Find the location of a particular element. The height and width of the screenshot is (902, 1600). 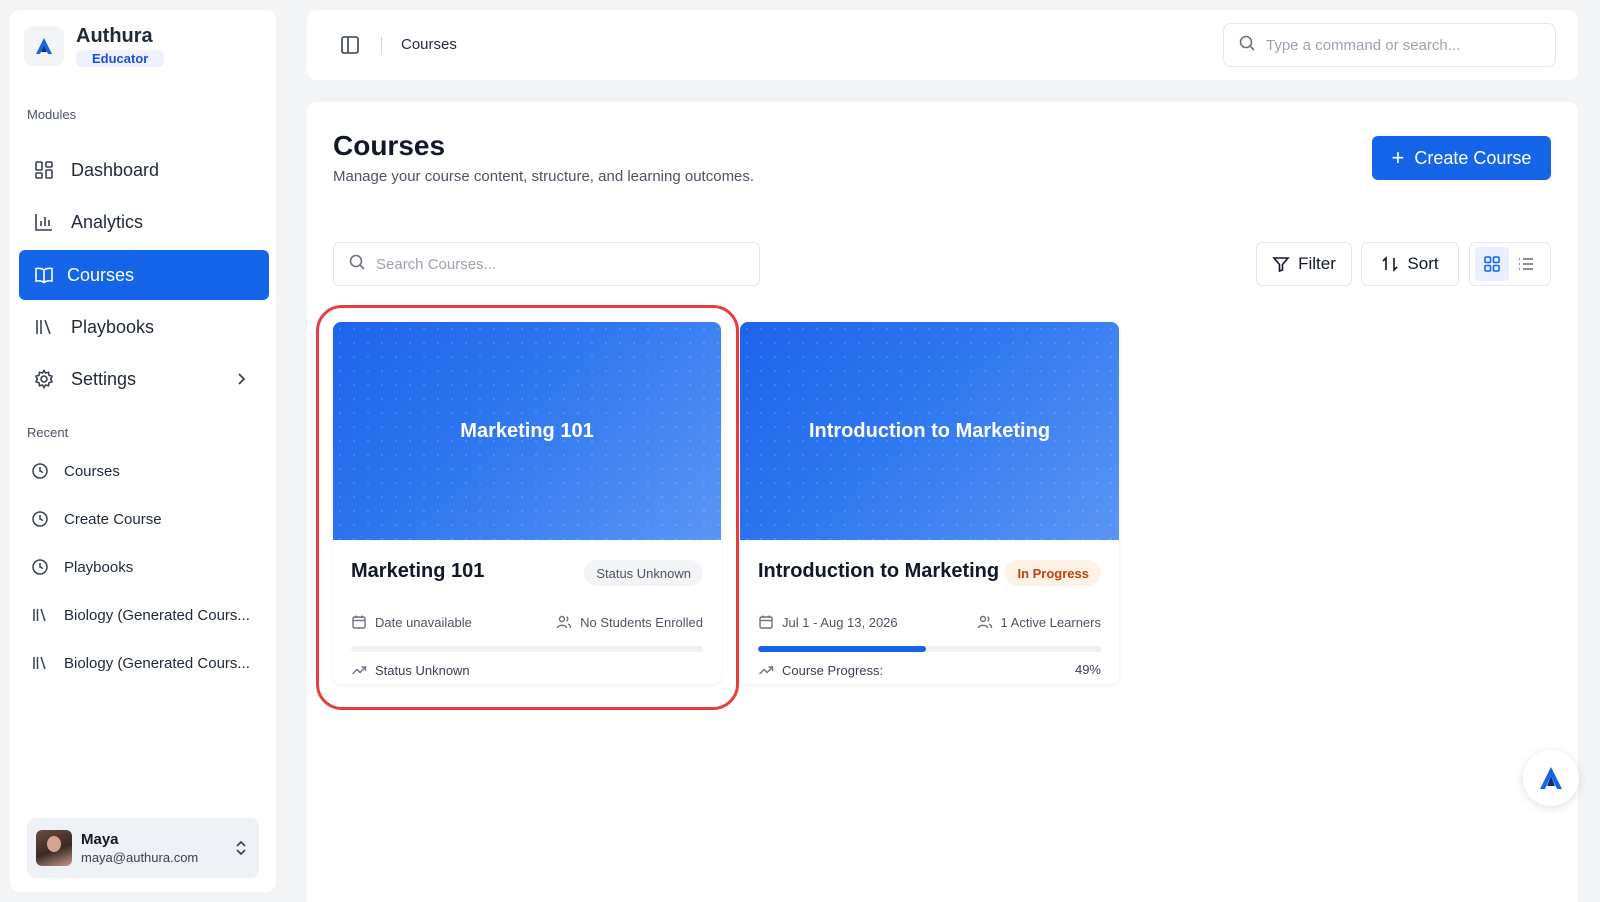

course-date-text: Jul 1 - Aug 13, 2026 is located at coordinates (840, 622).